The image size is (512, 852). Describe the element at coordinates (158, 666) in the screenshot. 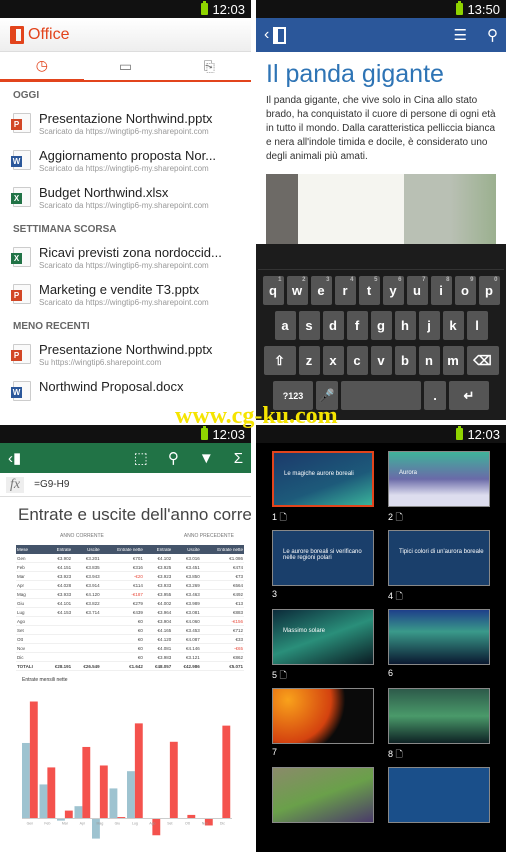

I see `table-cell: €48.057` at that location.